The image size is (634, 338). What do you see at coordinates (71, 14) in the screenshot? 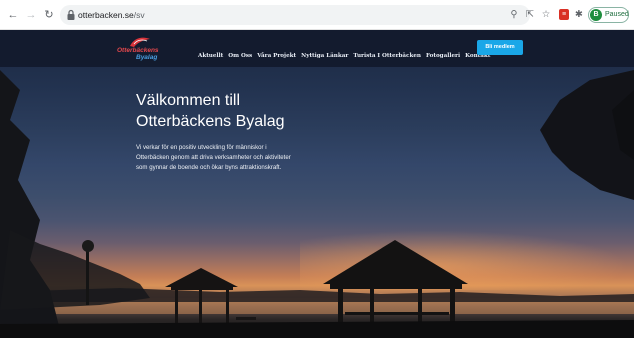
I see `lock-icon` at bounding box center [71, 14].